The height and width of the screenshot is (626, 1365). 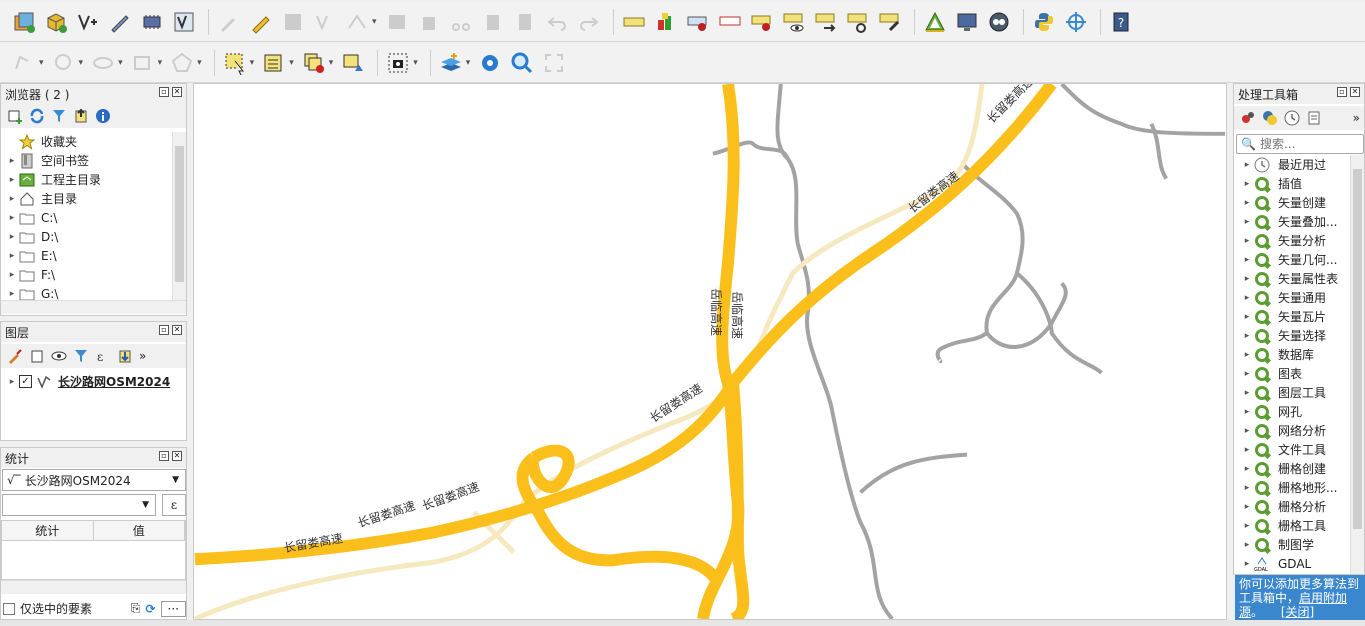 What do you see at coordinates (1293, 278) in the screenshot?
I see `processing-item: ▸ 矢量属性表` at bounding box center [1293, 278].